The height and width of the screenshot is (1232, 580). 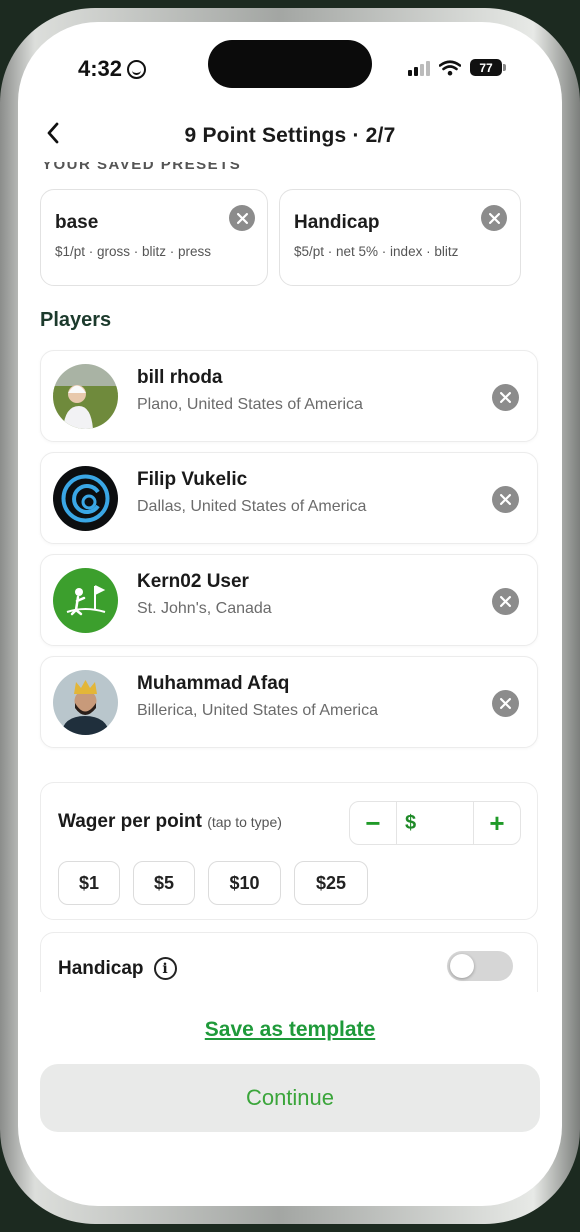 I want to click on handicap-label-text: Handicap, so click(x=101, y=968).